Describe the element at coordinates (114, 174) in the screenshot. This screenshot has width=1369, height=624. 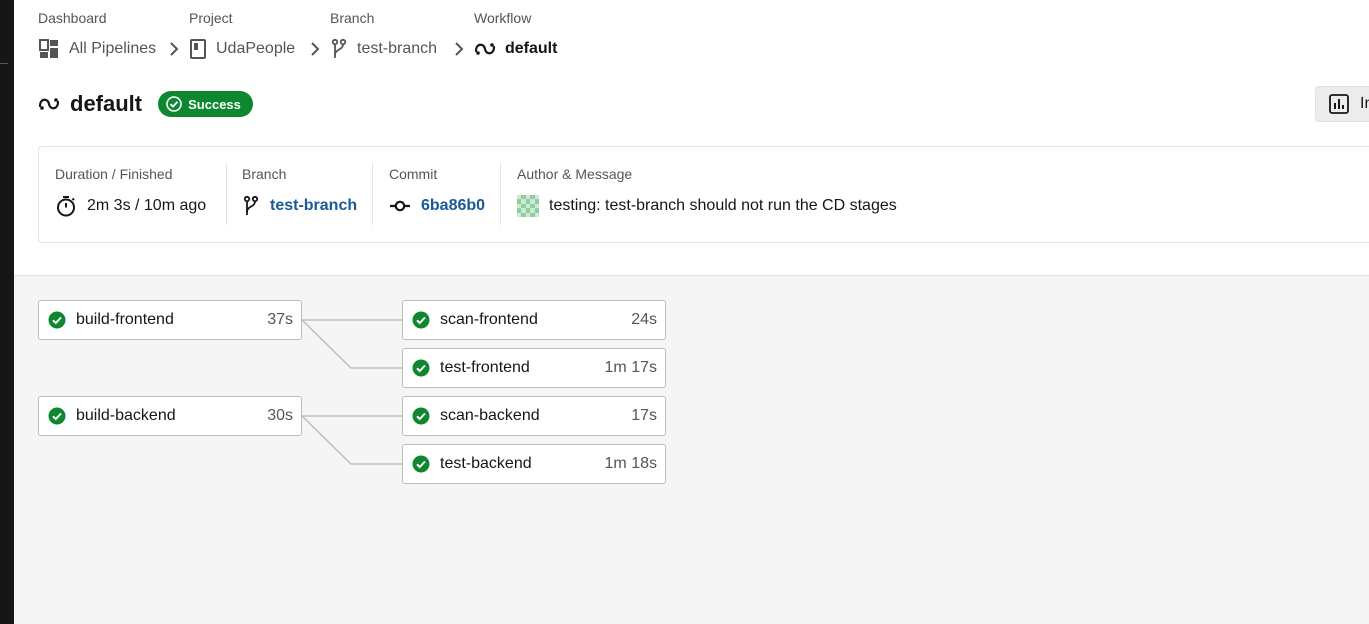
I see `duration-label: Duration / Finished` at that location.